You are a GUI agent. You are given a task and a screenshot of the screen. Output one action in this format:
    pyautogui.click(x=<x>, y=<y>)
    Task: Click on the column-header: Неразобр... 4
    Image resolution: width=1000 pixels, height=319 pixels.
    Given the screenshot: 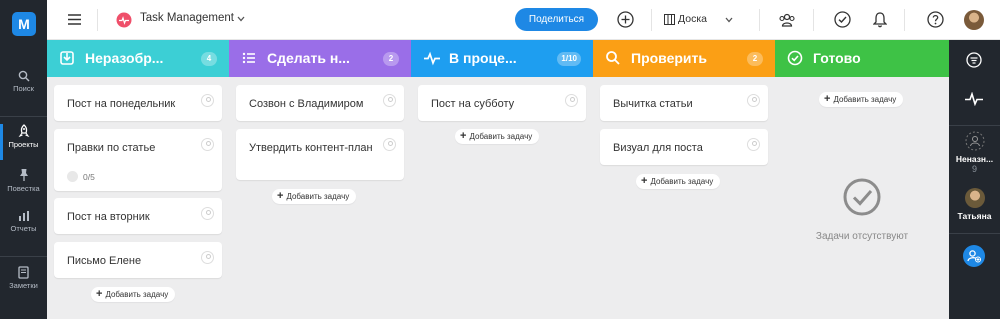 What is the action you would take?
    pyautogui.click(x=138, y=58)
    